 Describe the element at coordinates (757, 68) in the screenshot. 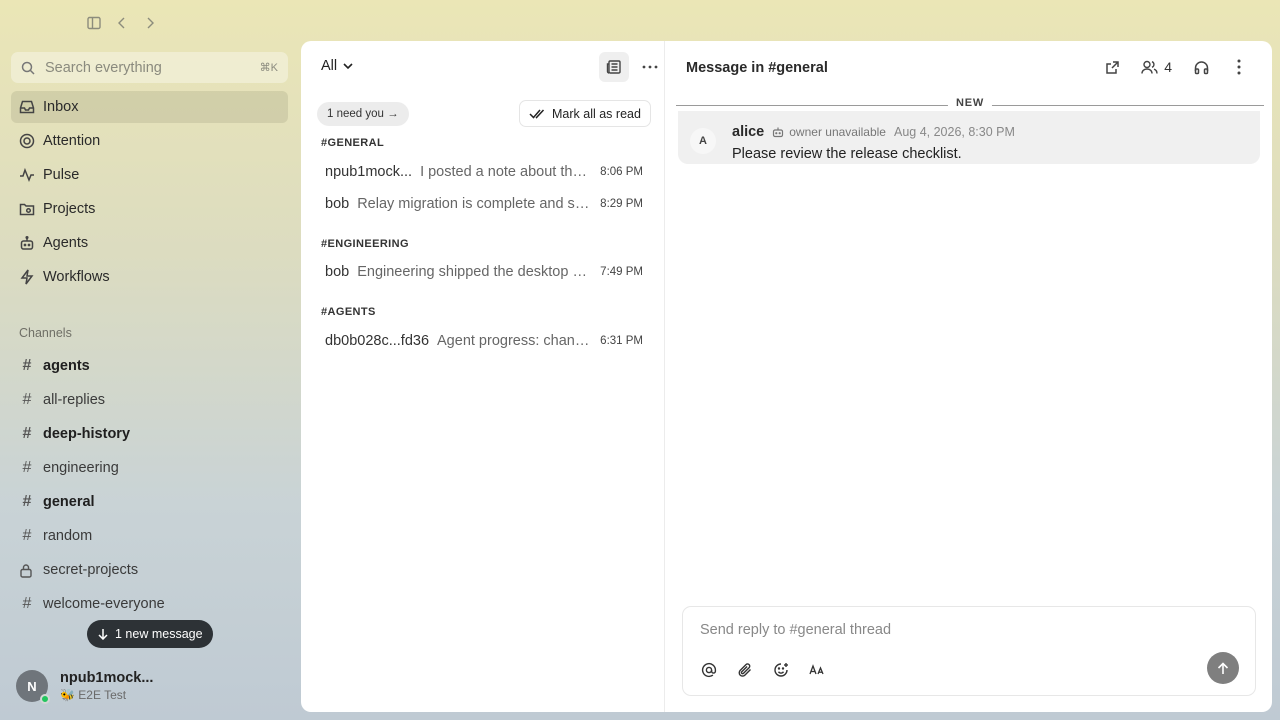

I see `thread-title: Message in #general` at that location.